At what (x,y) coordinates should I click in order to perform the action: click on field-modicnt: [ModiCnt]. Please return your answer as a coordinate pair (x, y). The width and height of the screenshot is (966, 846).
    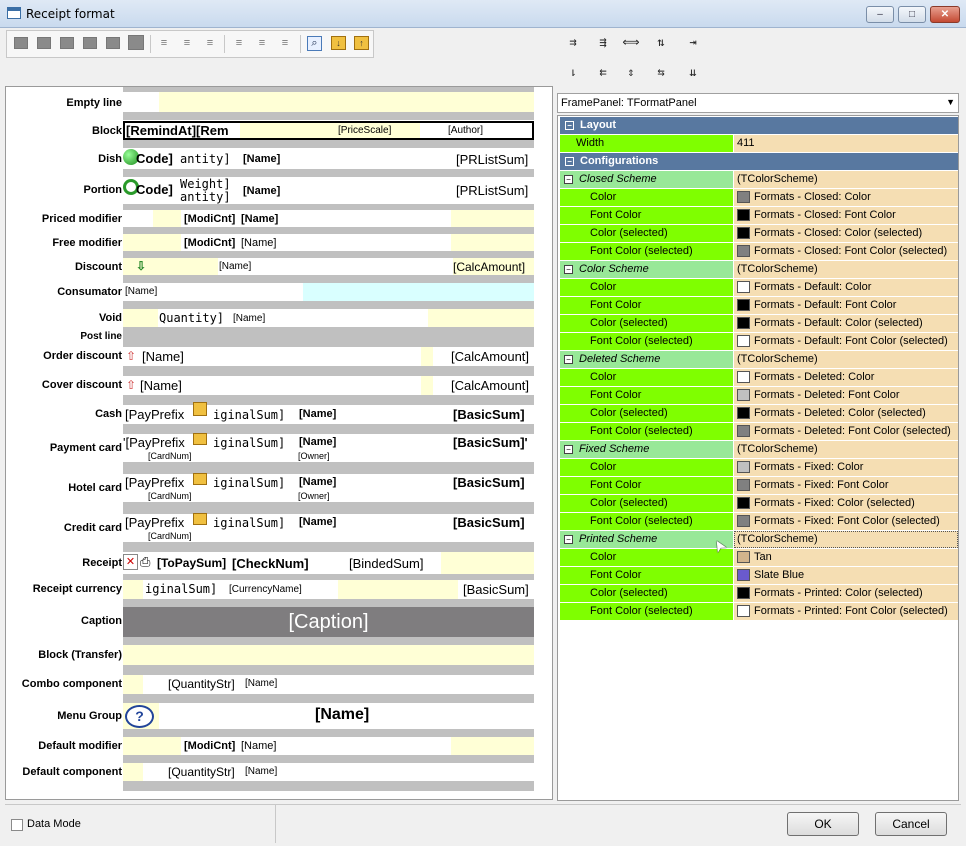
    Looking at the image, I should click on (209, 219).